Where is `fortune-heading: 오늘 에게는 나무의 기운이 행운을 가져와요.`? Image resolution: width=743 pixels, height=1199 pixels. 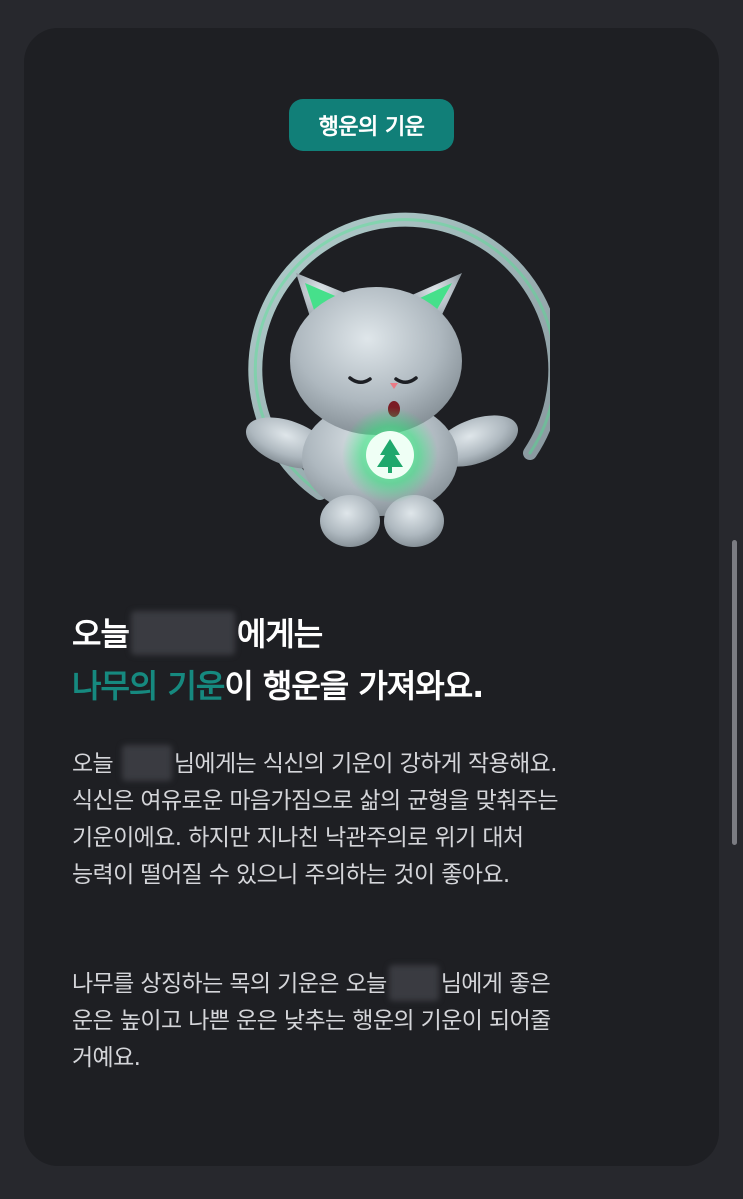 fortune-heading: 오늘 에게는 나무의 기운이 행운을 가져와요. is located at coordinates (382, 660).